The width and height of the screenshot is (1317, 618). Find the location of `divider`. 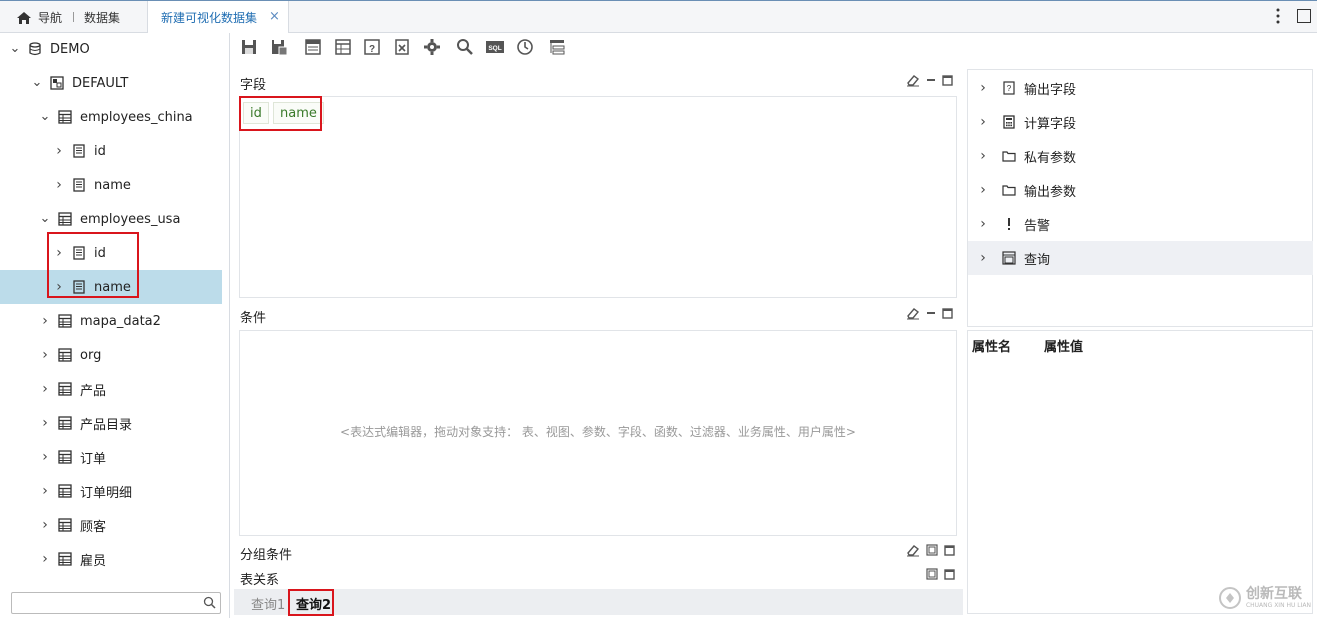

divider is located at coordinates (73, 17).